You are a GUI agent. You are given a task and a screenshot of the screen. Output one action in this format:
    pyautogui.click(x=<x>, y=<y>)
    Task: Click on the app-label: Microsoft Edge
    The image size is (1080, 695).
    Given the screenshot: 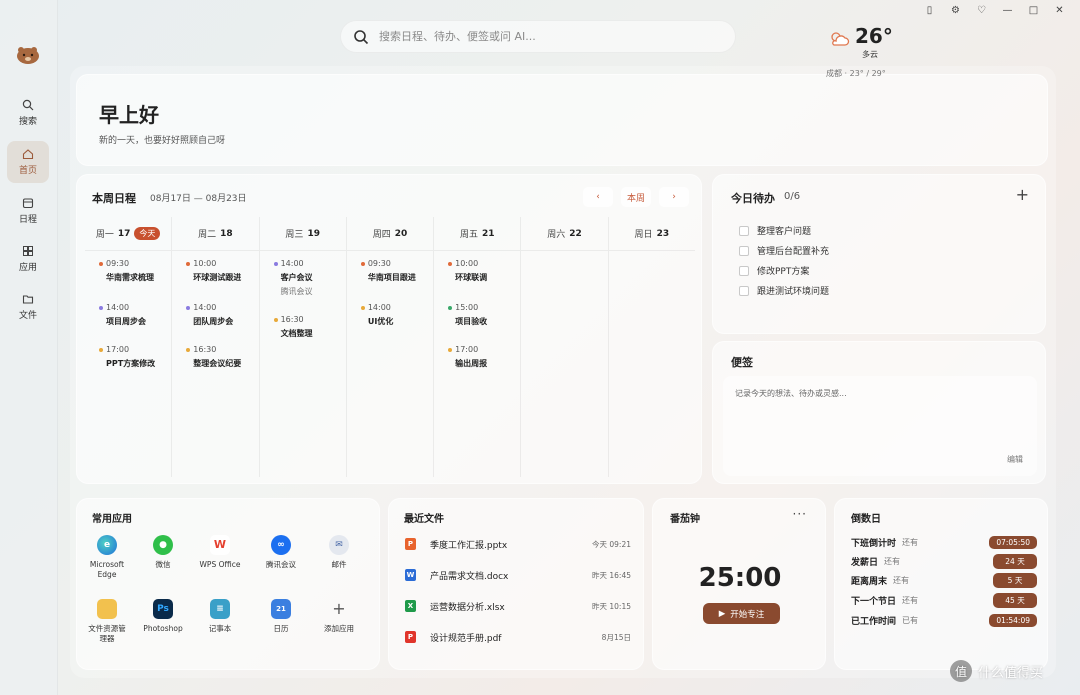 What is the action you would take?
    pyautogui.click(x=107, y=569)
    